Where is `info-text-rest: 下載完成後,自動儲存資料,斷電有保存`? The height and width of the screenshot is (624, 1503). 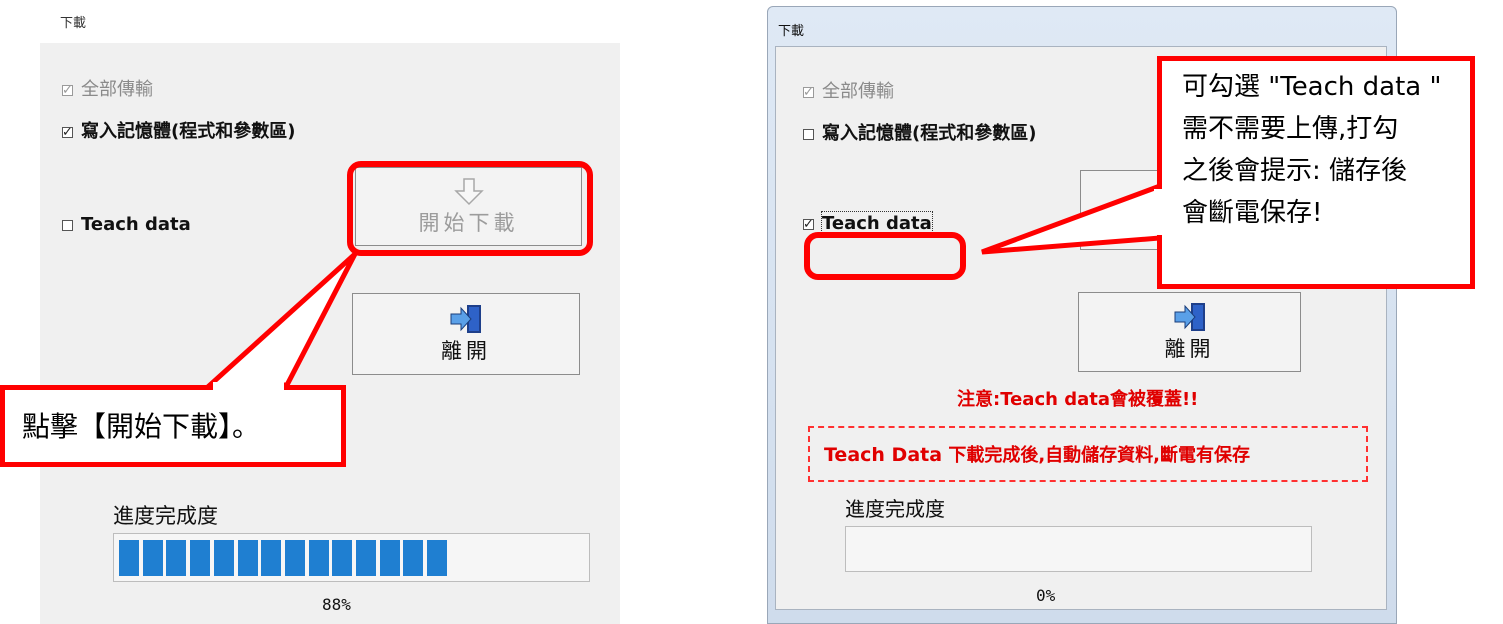 info-text-rest: 下載完成後,自動儲存資料,斷電有保存 is located at coordinates (1096, 455).